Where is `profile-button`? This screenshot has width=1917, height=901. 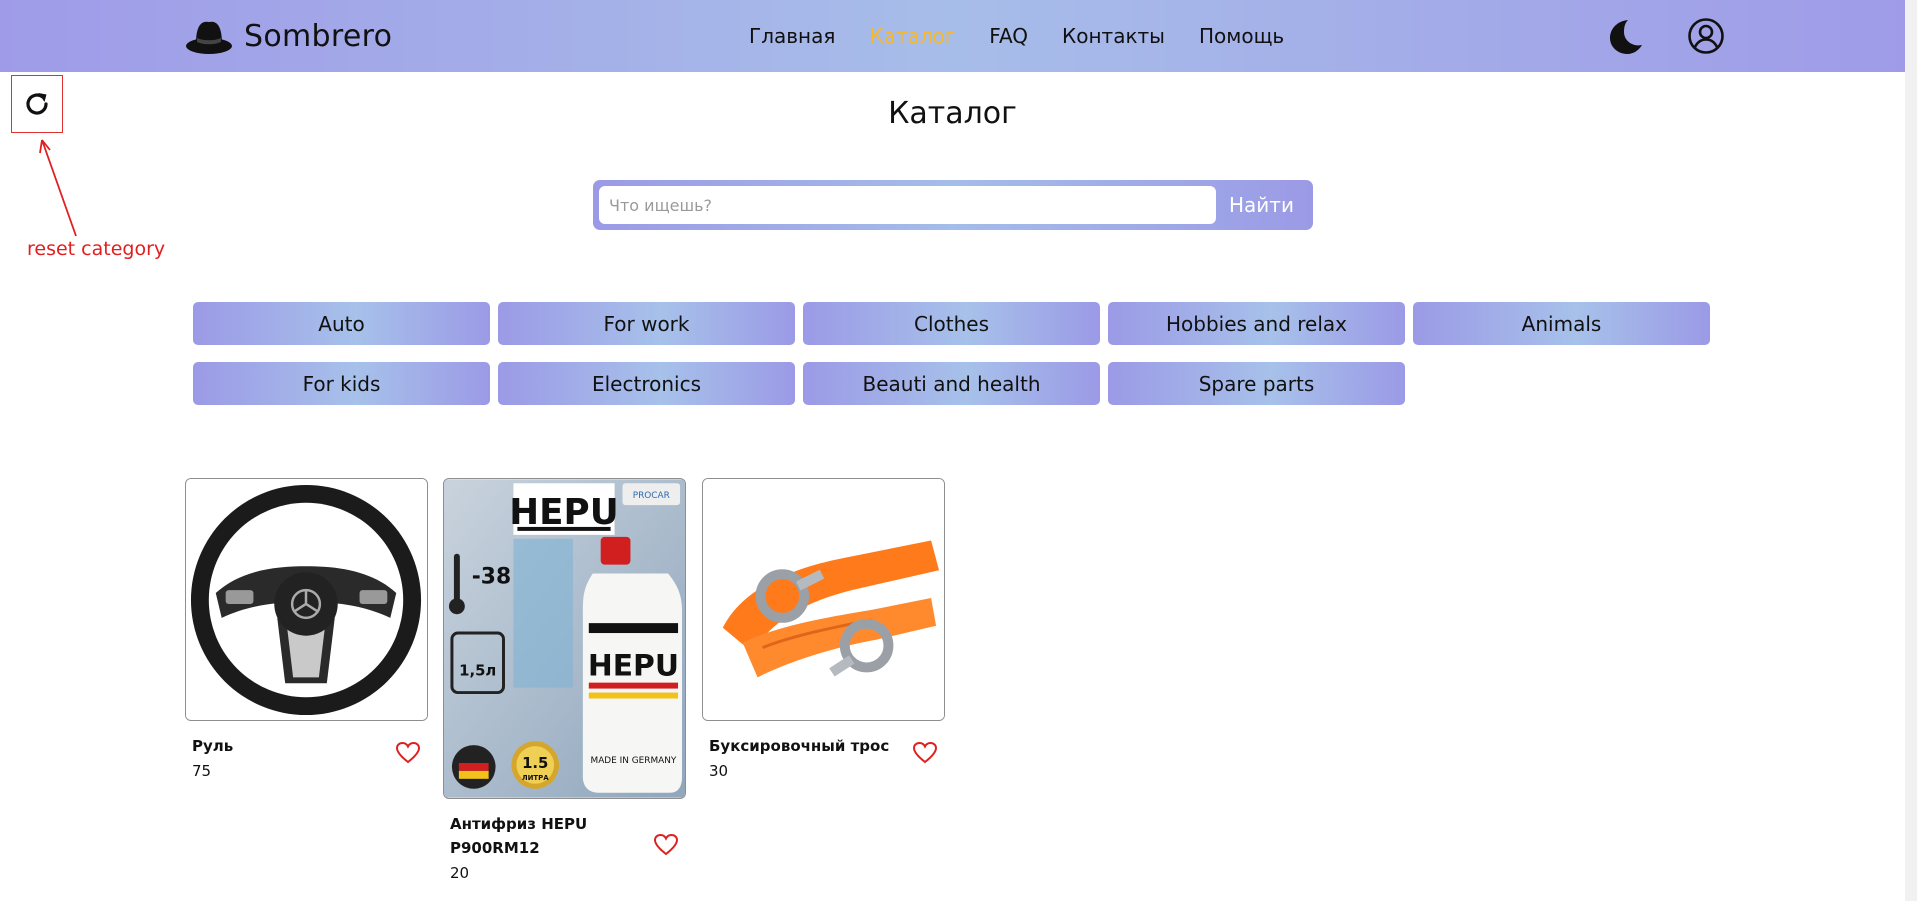 profile-button is located at coordinates (1706, 36).